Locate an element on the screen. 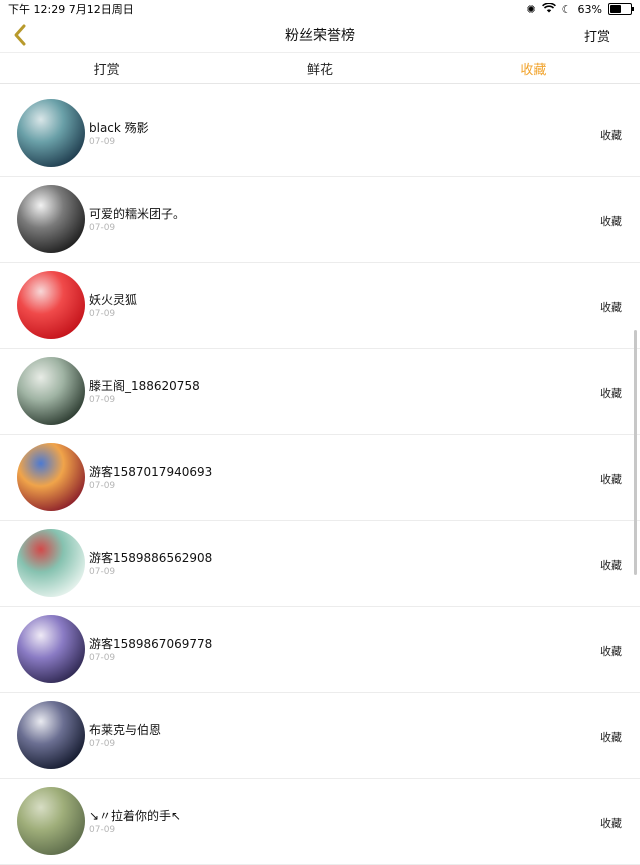 The height and width of the screenshot is (865, 640). moon-icon: ☾ is located at coordinates (566, 9).